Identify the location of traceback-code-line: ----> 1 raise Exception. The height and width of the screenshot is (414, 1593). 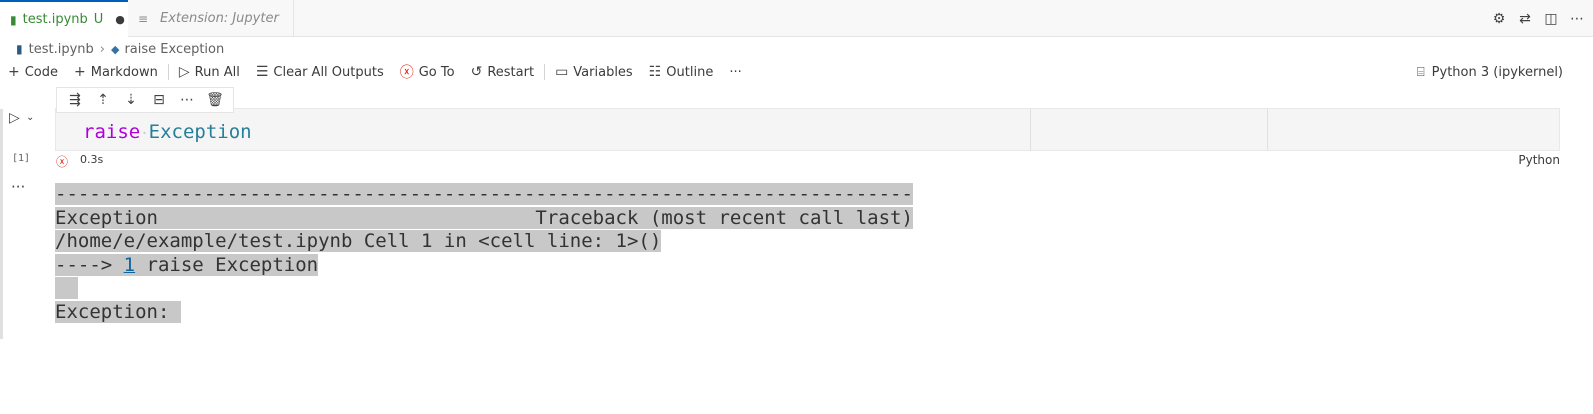
(187, 264).